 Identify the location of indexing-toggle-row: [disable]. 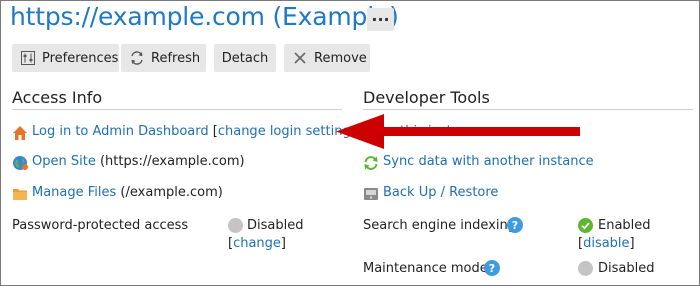
(606, 243).